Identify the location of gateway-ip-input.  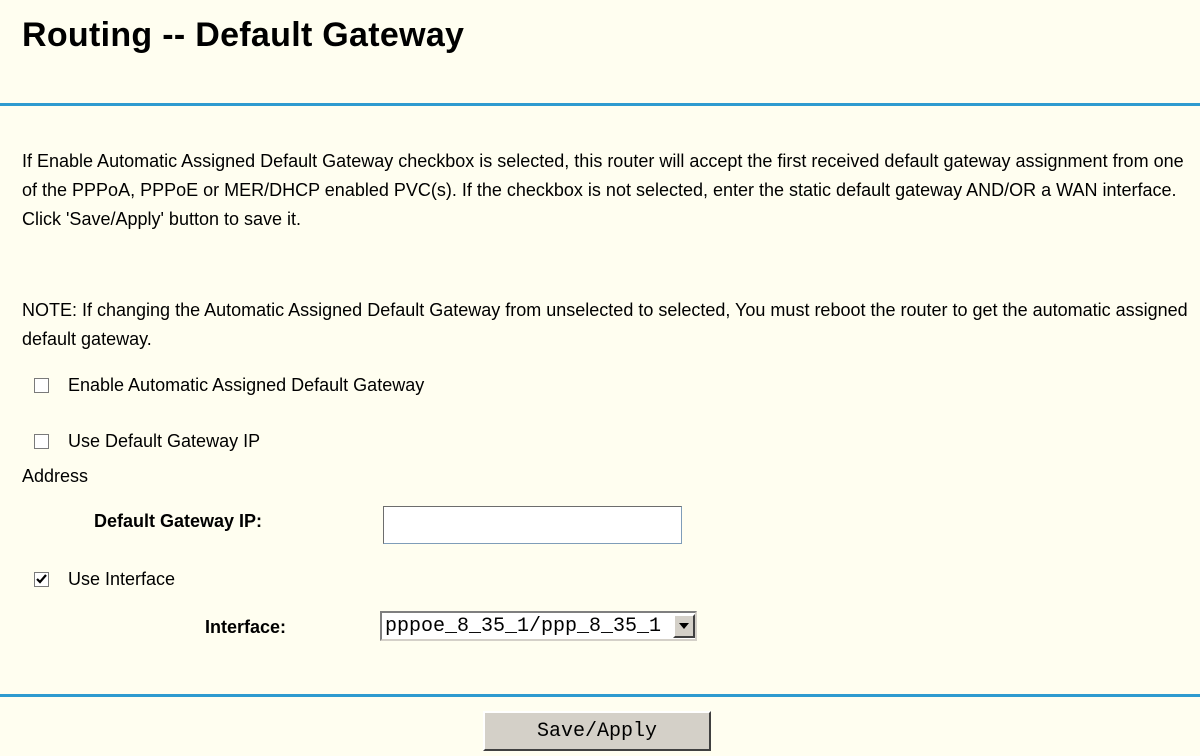
(532, 525).